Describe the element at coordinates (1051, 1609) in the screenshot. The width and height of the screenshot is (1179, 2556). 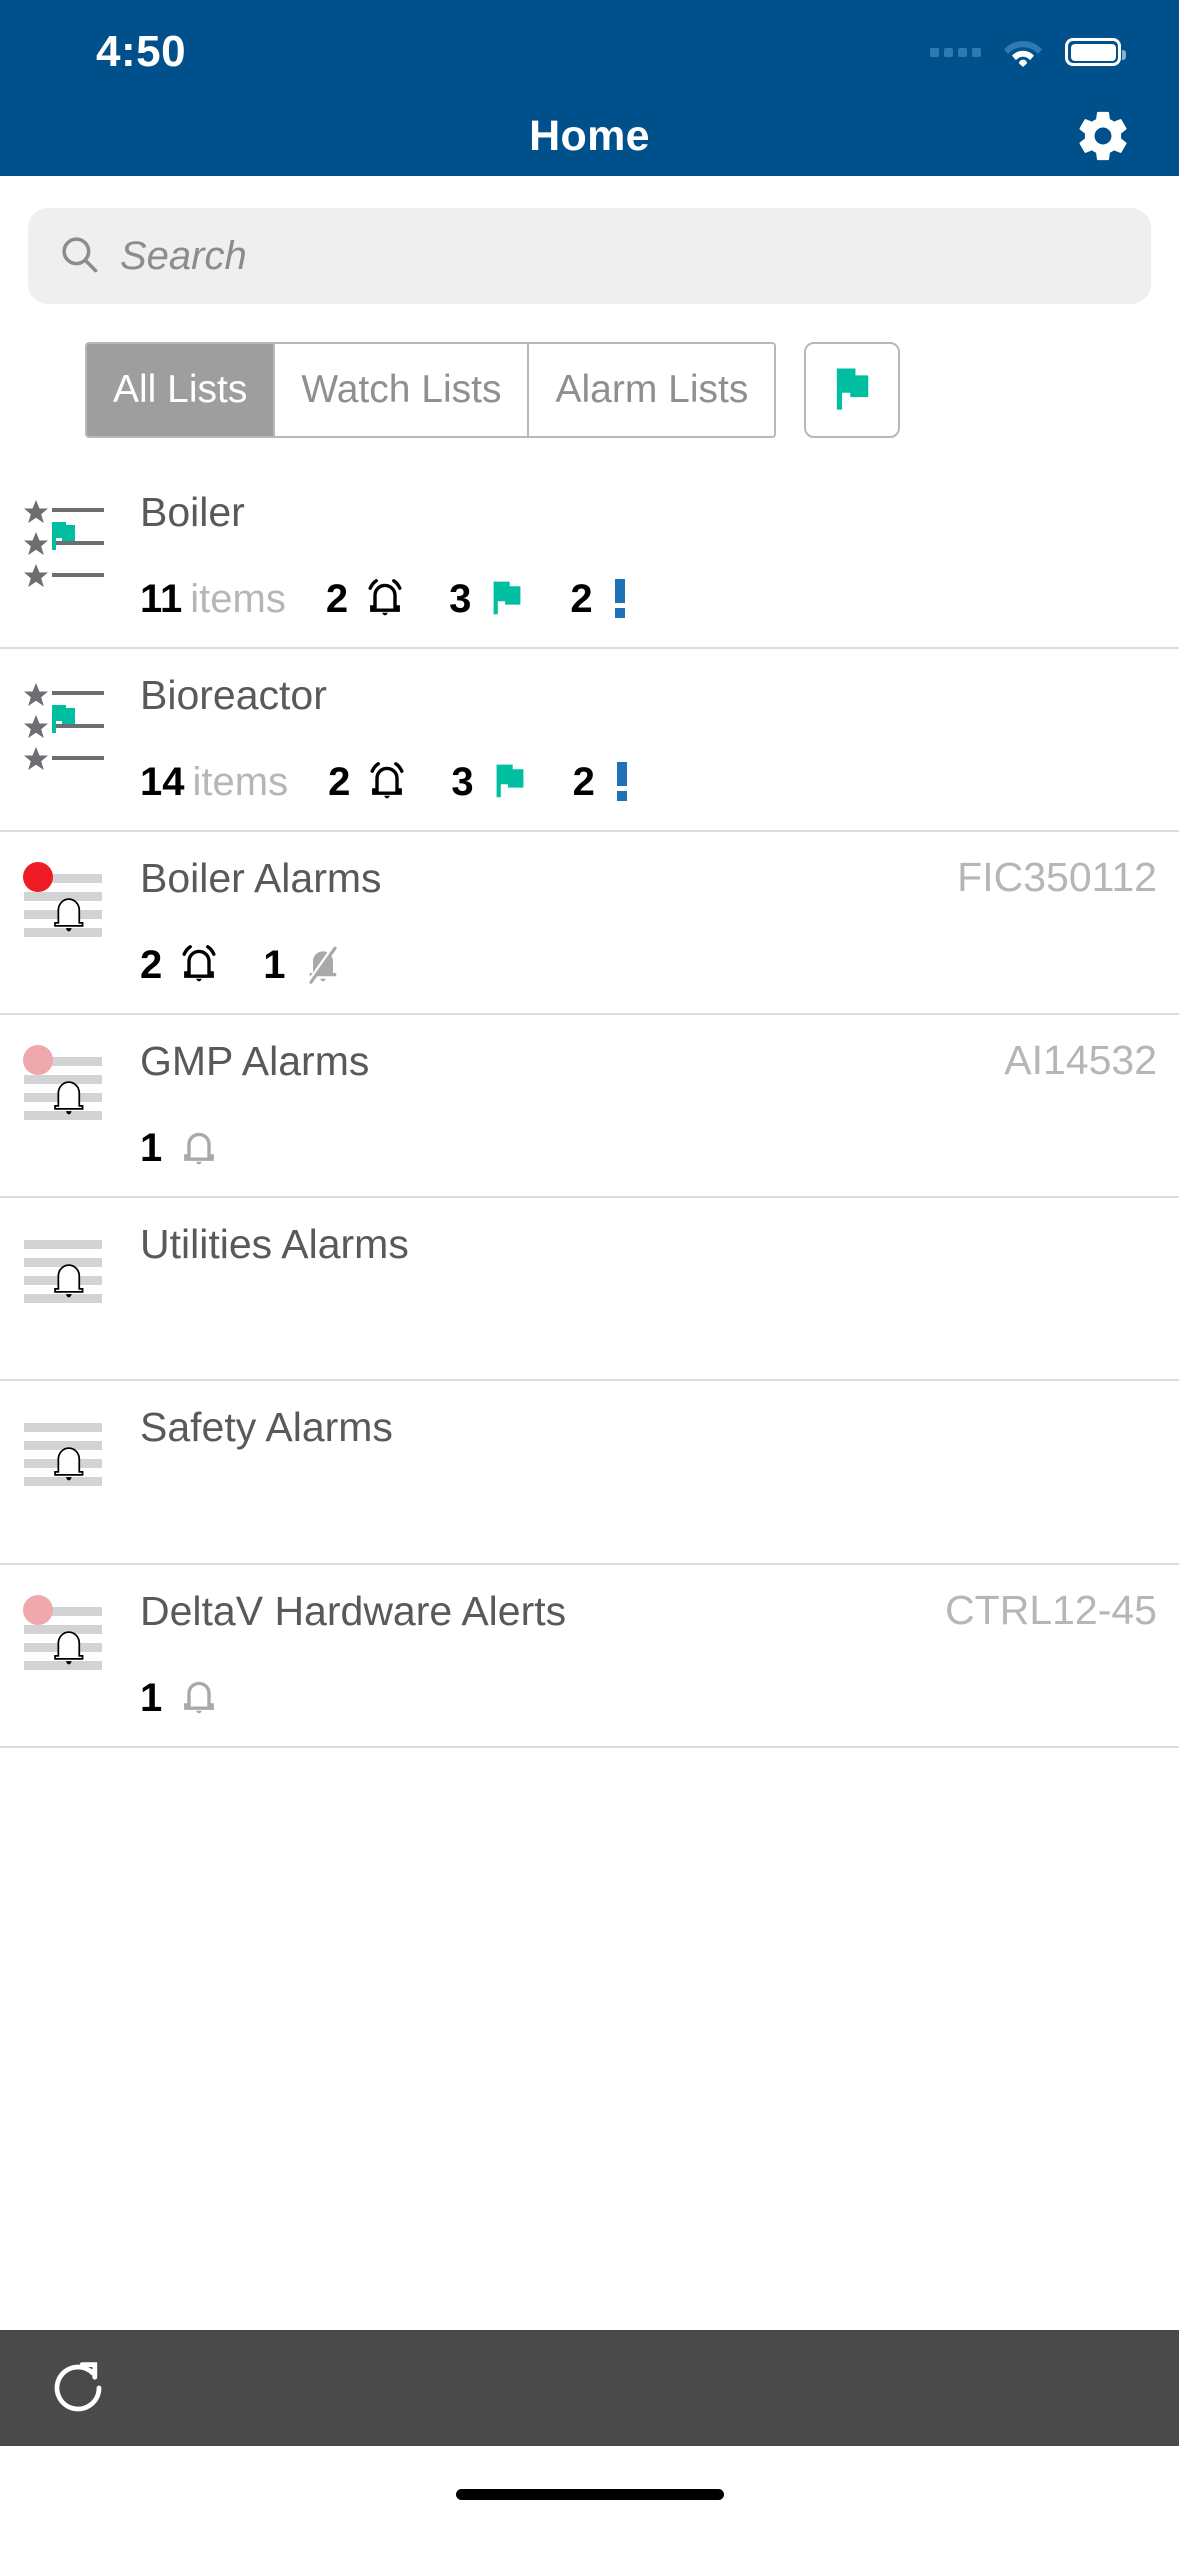
I see `list-item-tag: CTRL12-45` at that location.